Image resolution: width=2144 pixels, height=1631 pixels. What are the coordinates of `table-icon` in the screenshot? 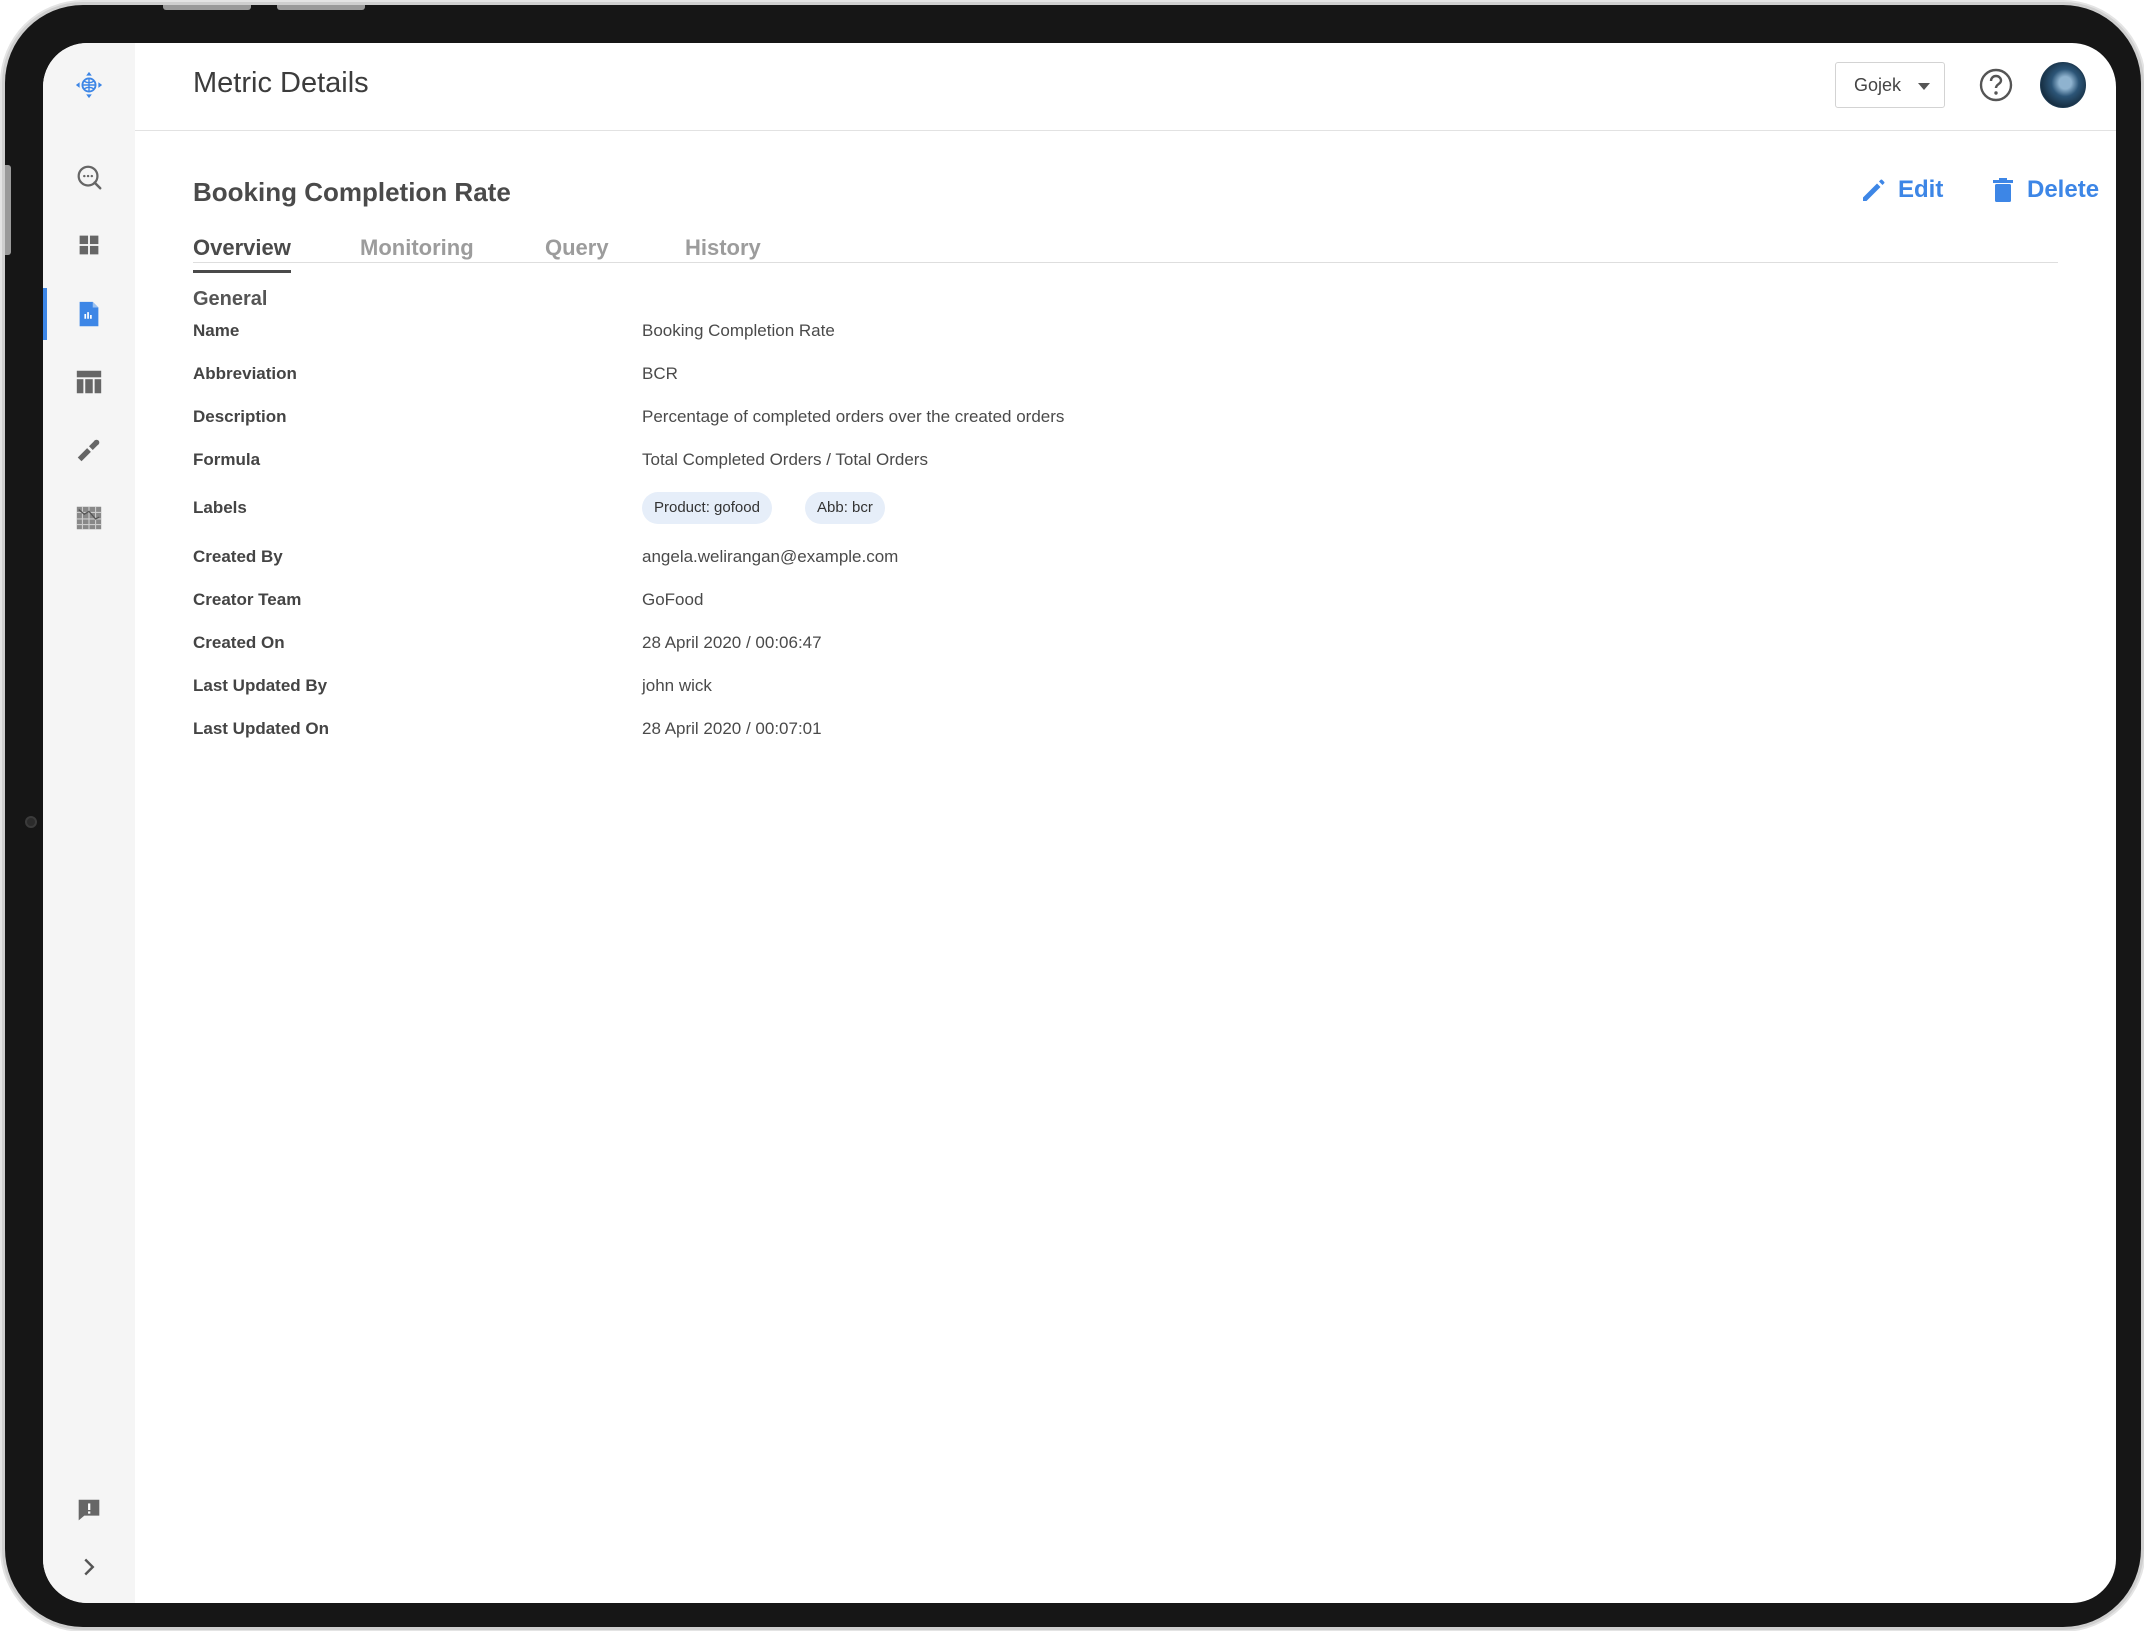 It's located at (89, 382).